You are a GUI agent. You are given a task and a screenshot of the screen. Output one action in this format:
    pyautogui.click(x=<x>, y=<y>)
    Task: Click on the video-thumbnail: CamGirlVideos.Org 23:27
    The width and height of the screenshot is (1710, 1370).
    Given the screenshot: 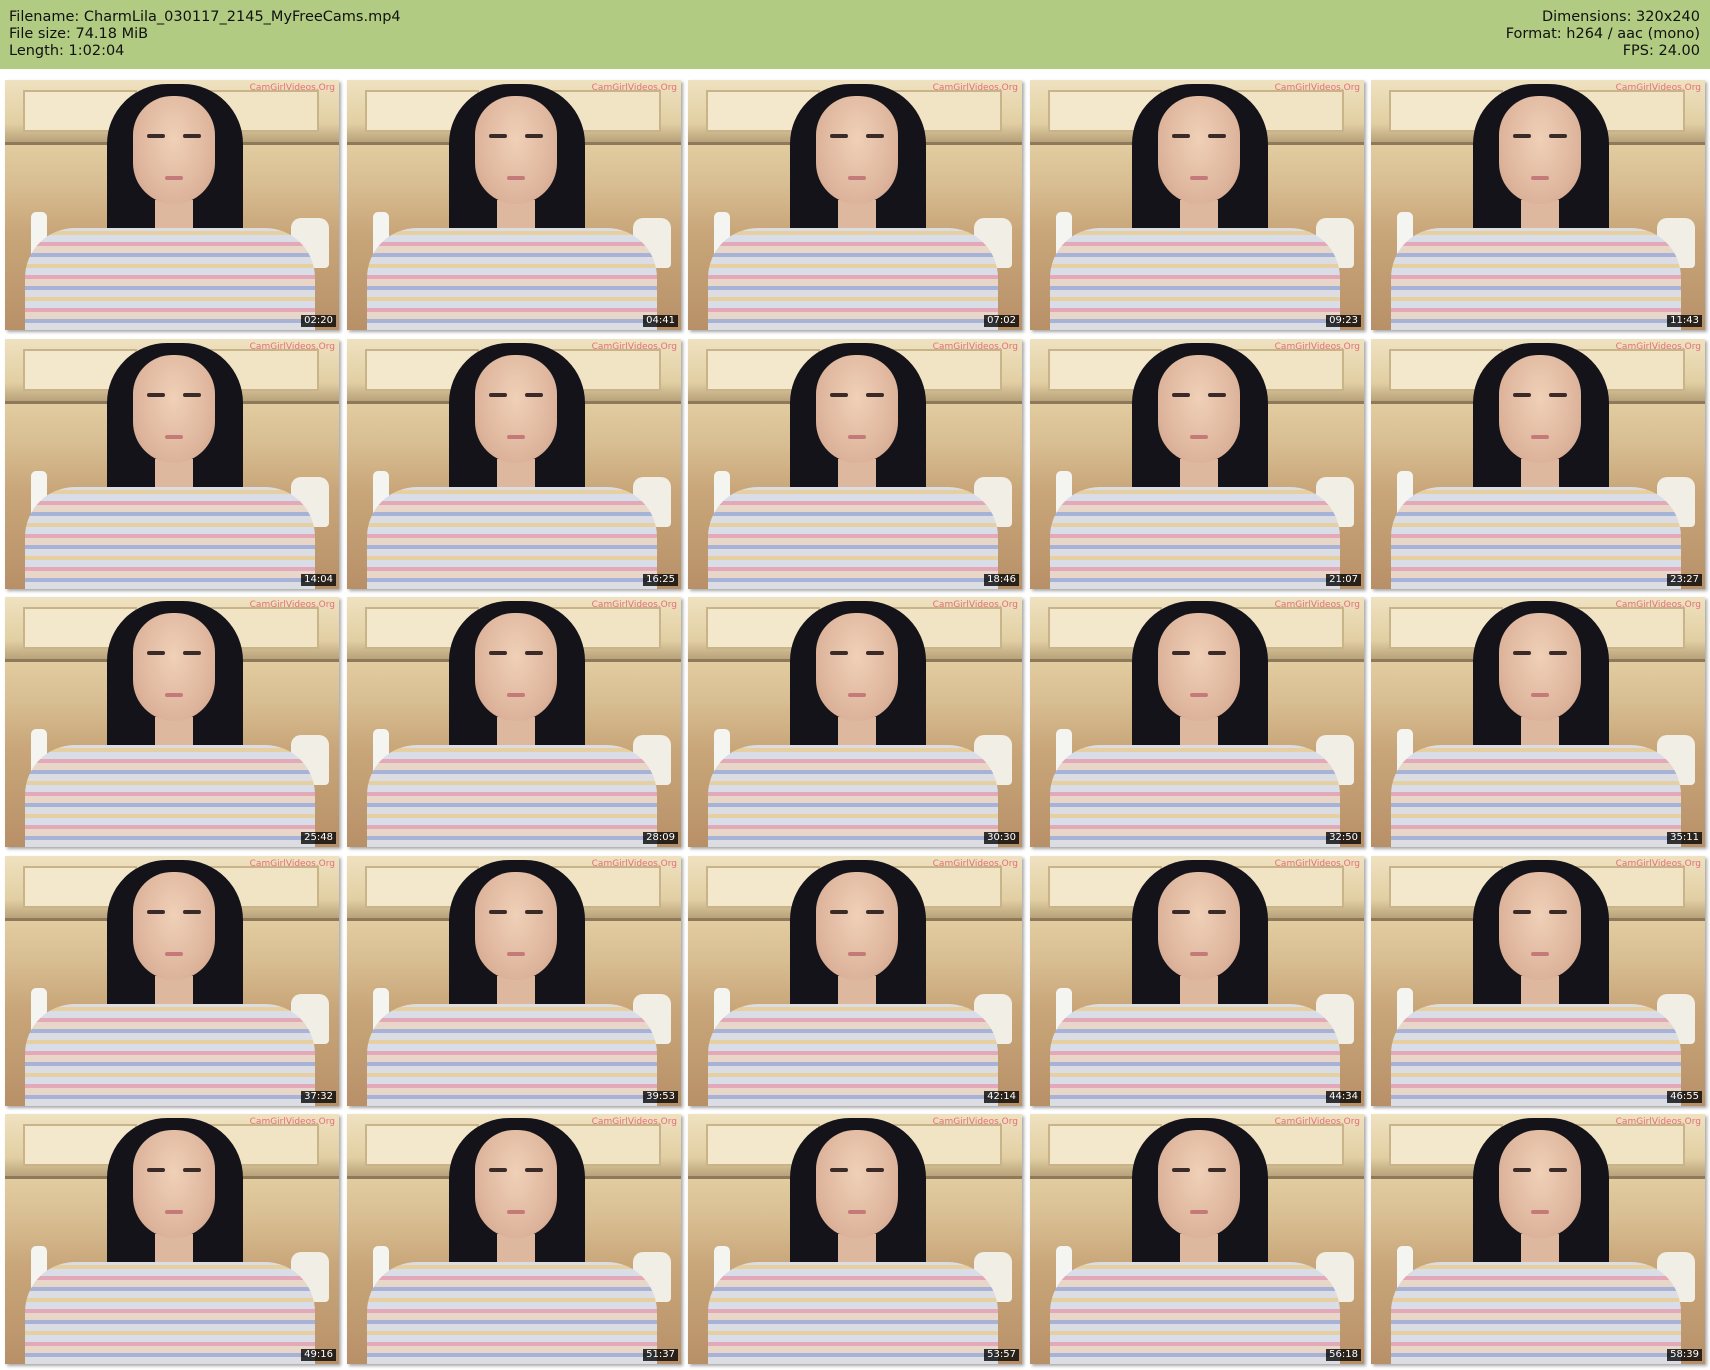 What is the action you would take?
    pyautogui.click(x=1538, y=464)
    